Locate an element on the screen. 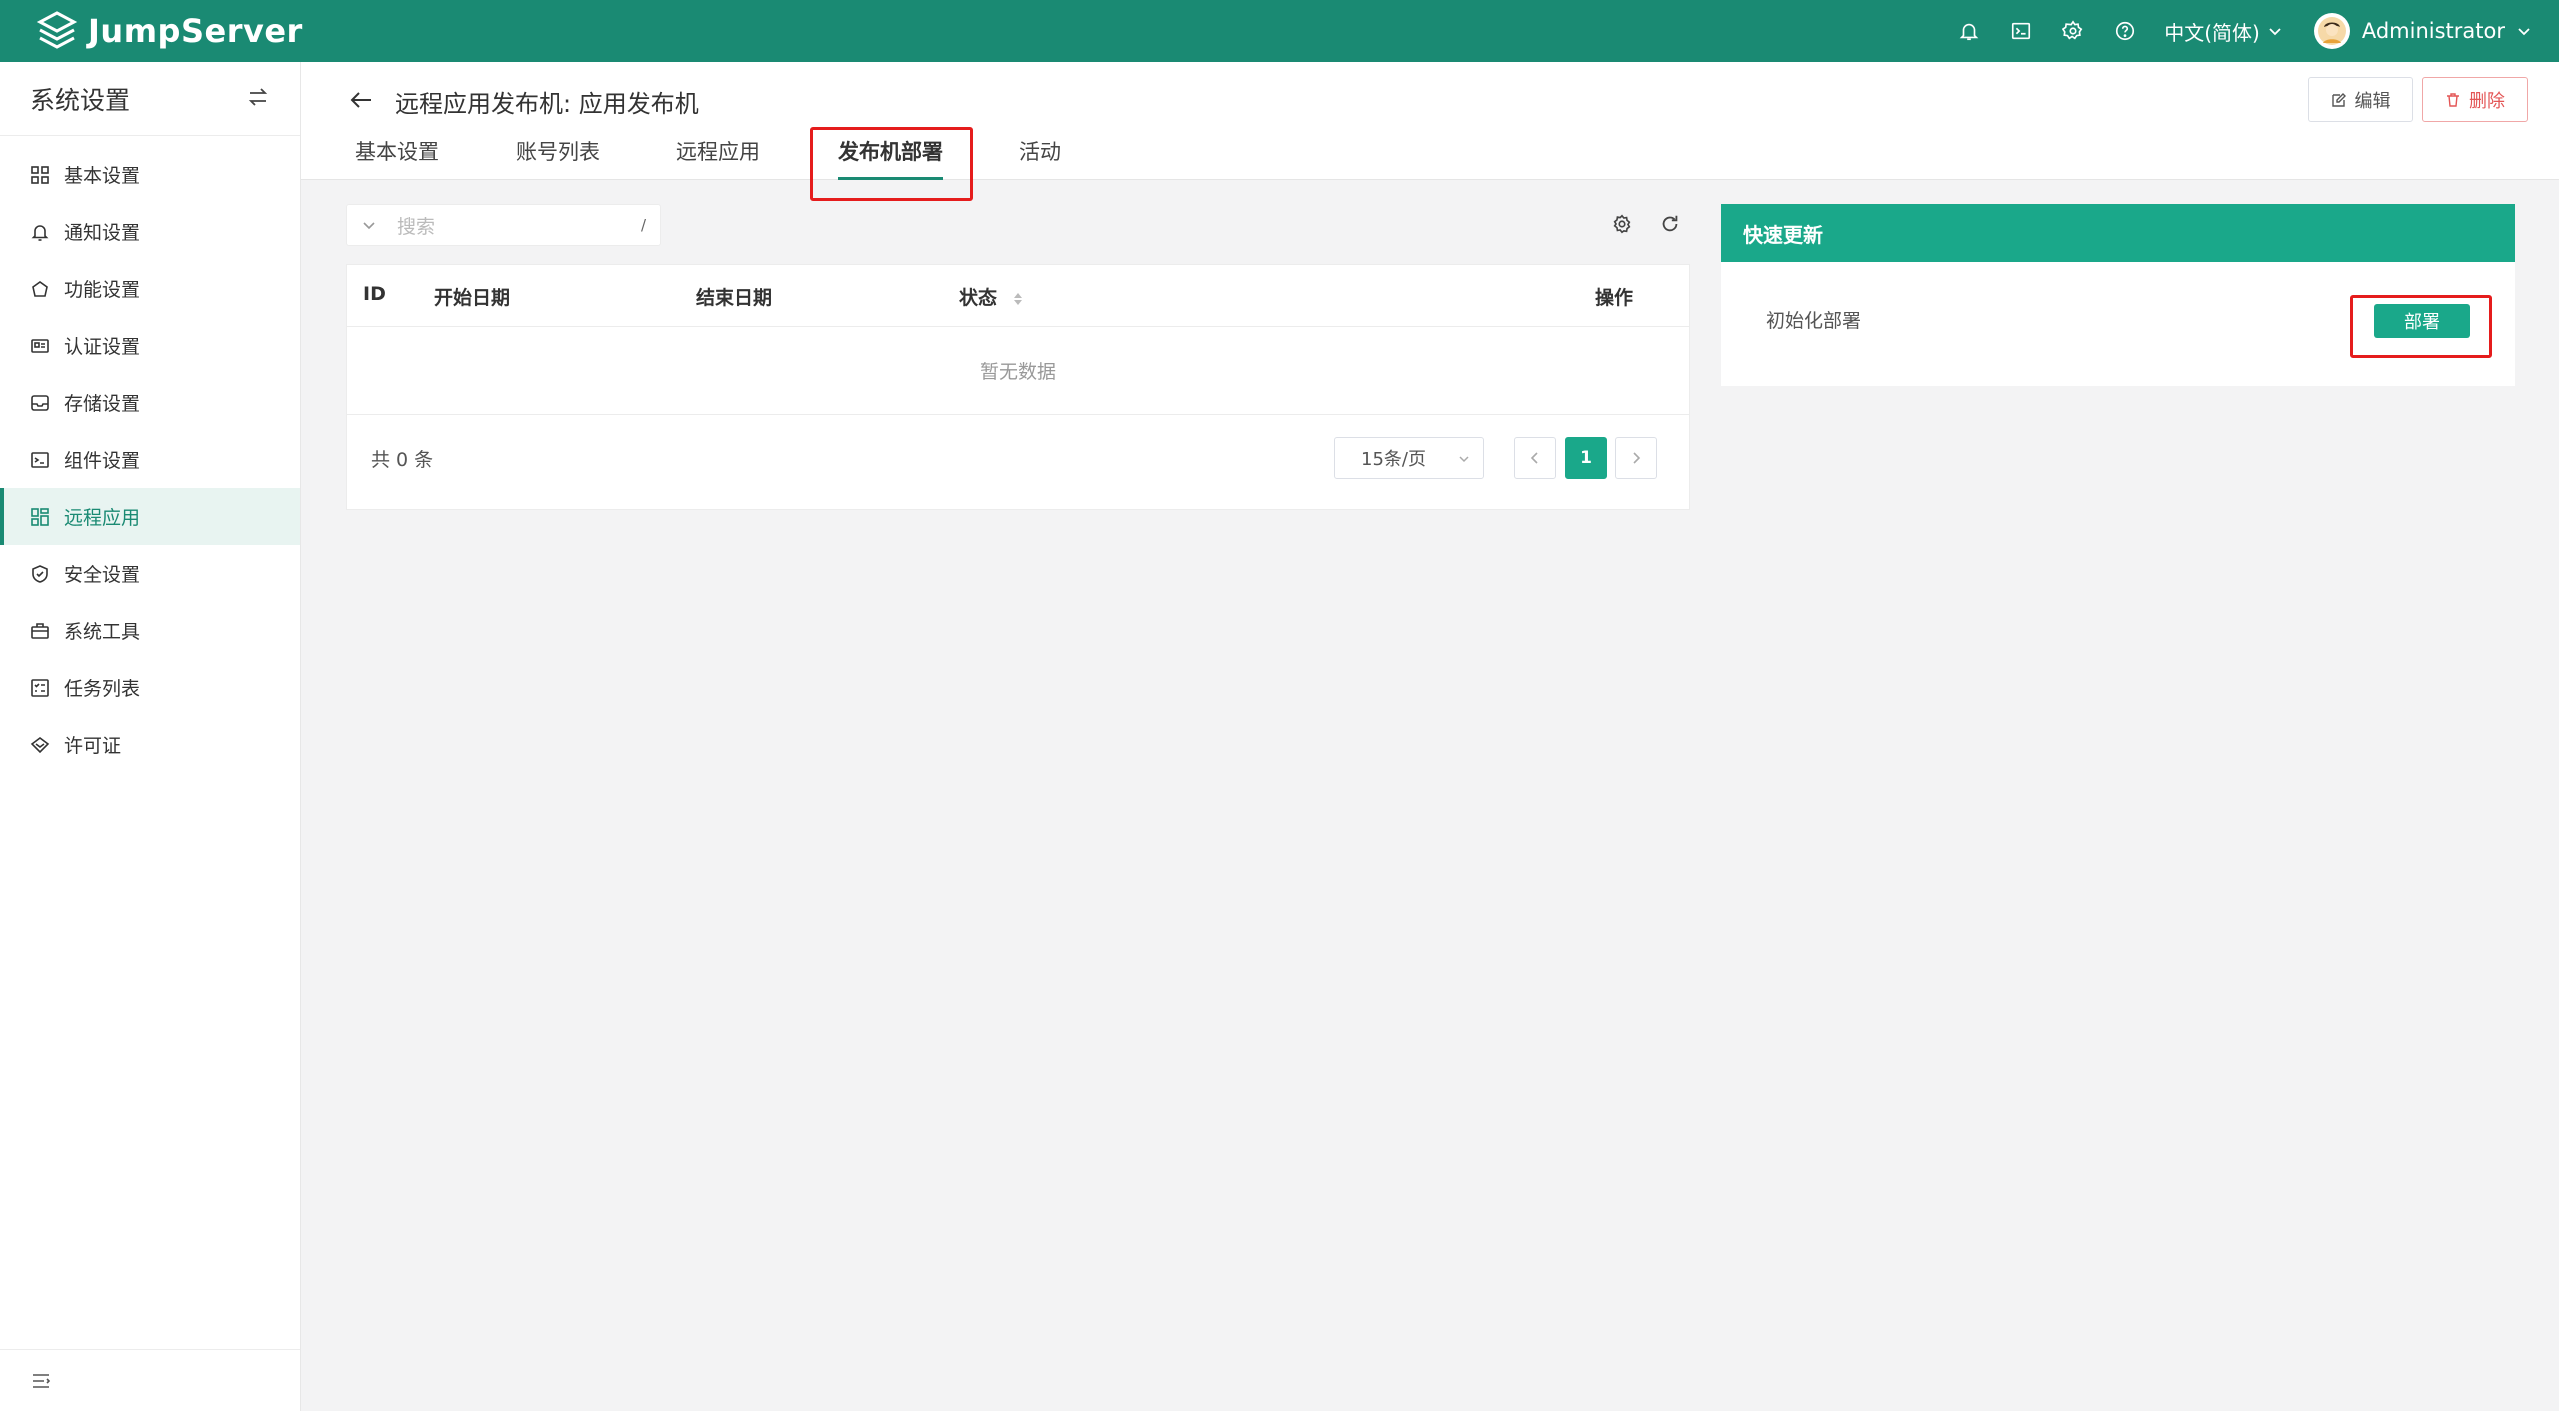  sidebar-item-label: 组件设置 is located at coordinates (102, 461).